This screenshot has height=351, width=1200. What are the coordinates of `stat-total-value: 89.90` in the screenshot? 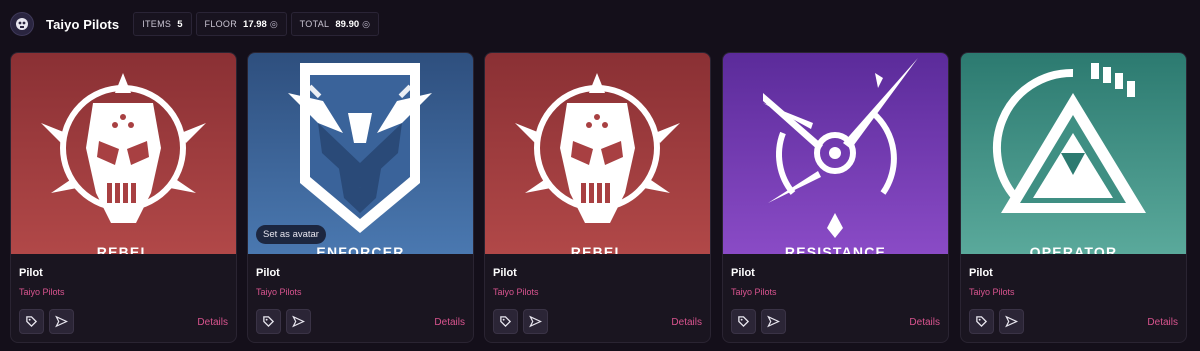 It's located at (347, 24).